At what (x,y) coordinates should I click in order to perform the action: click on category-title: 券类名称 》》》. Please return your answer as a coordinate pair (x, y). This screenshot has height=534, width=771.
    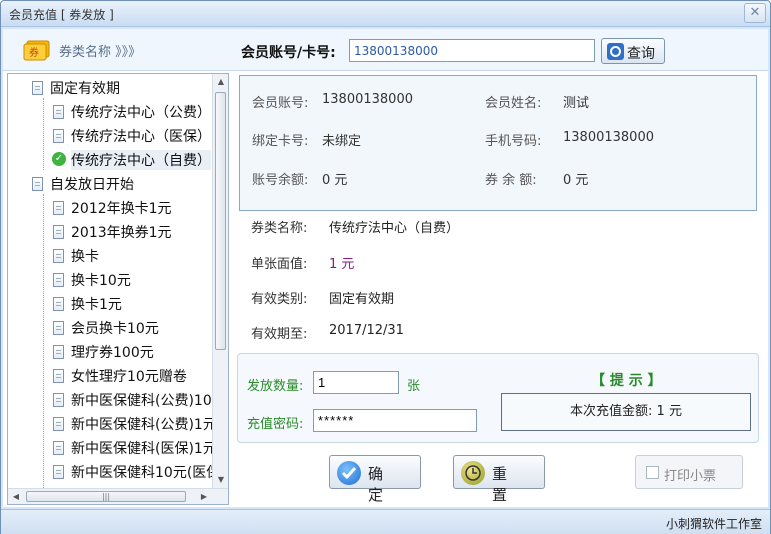
    Looking at the image, I should click on (100, 52).